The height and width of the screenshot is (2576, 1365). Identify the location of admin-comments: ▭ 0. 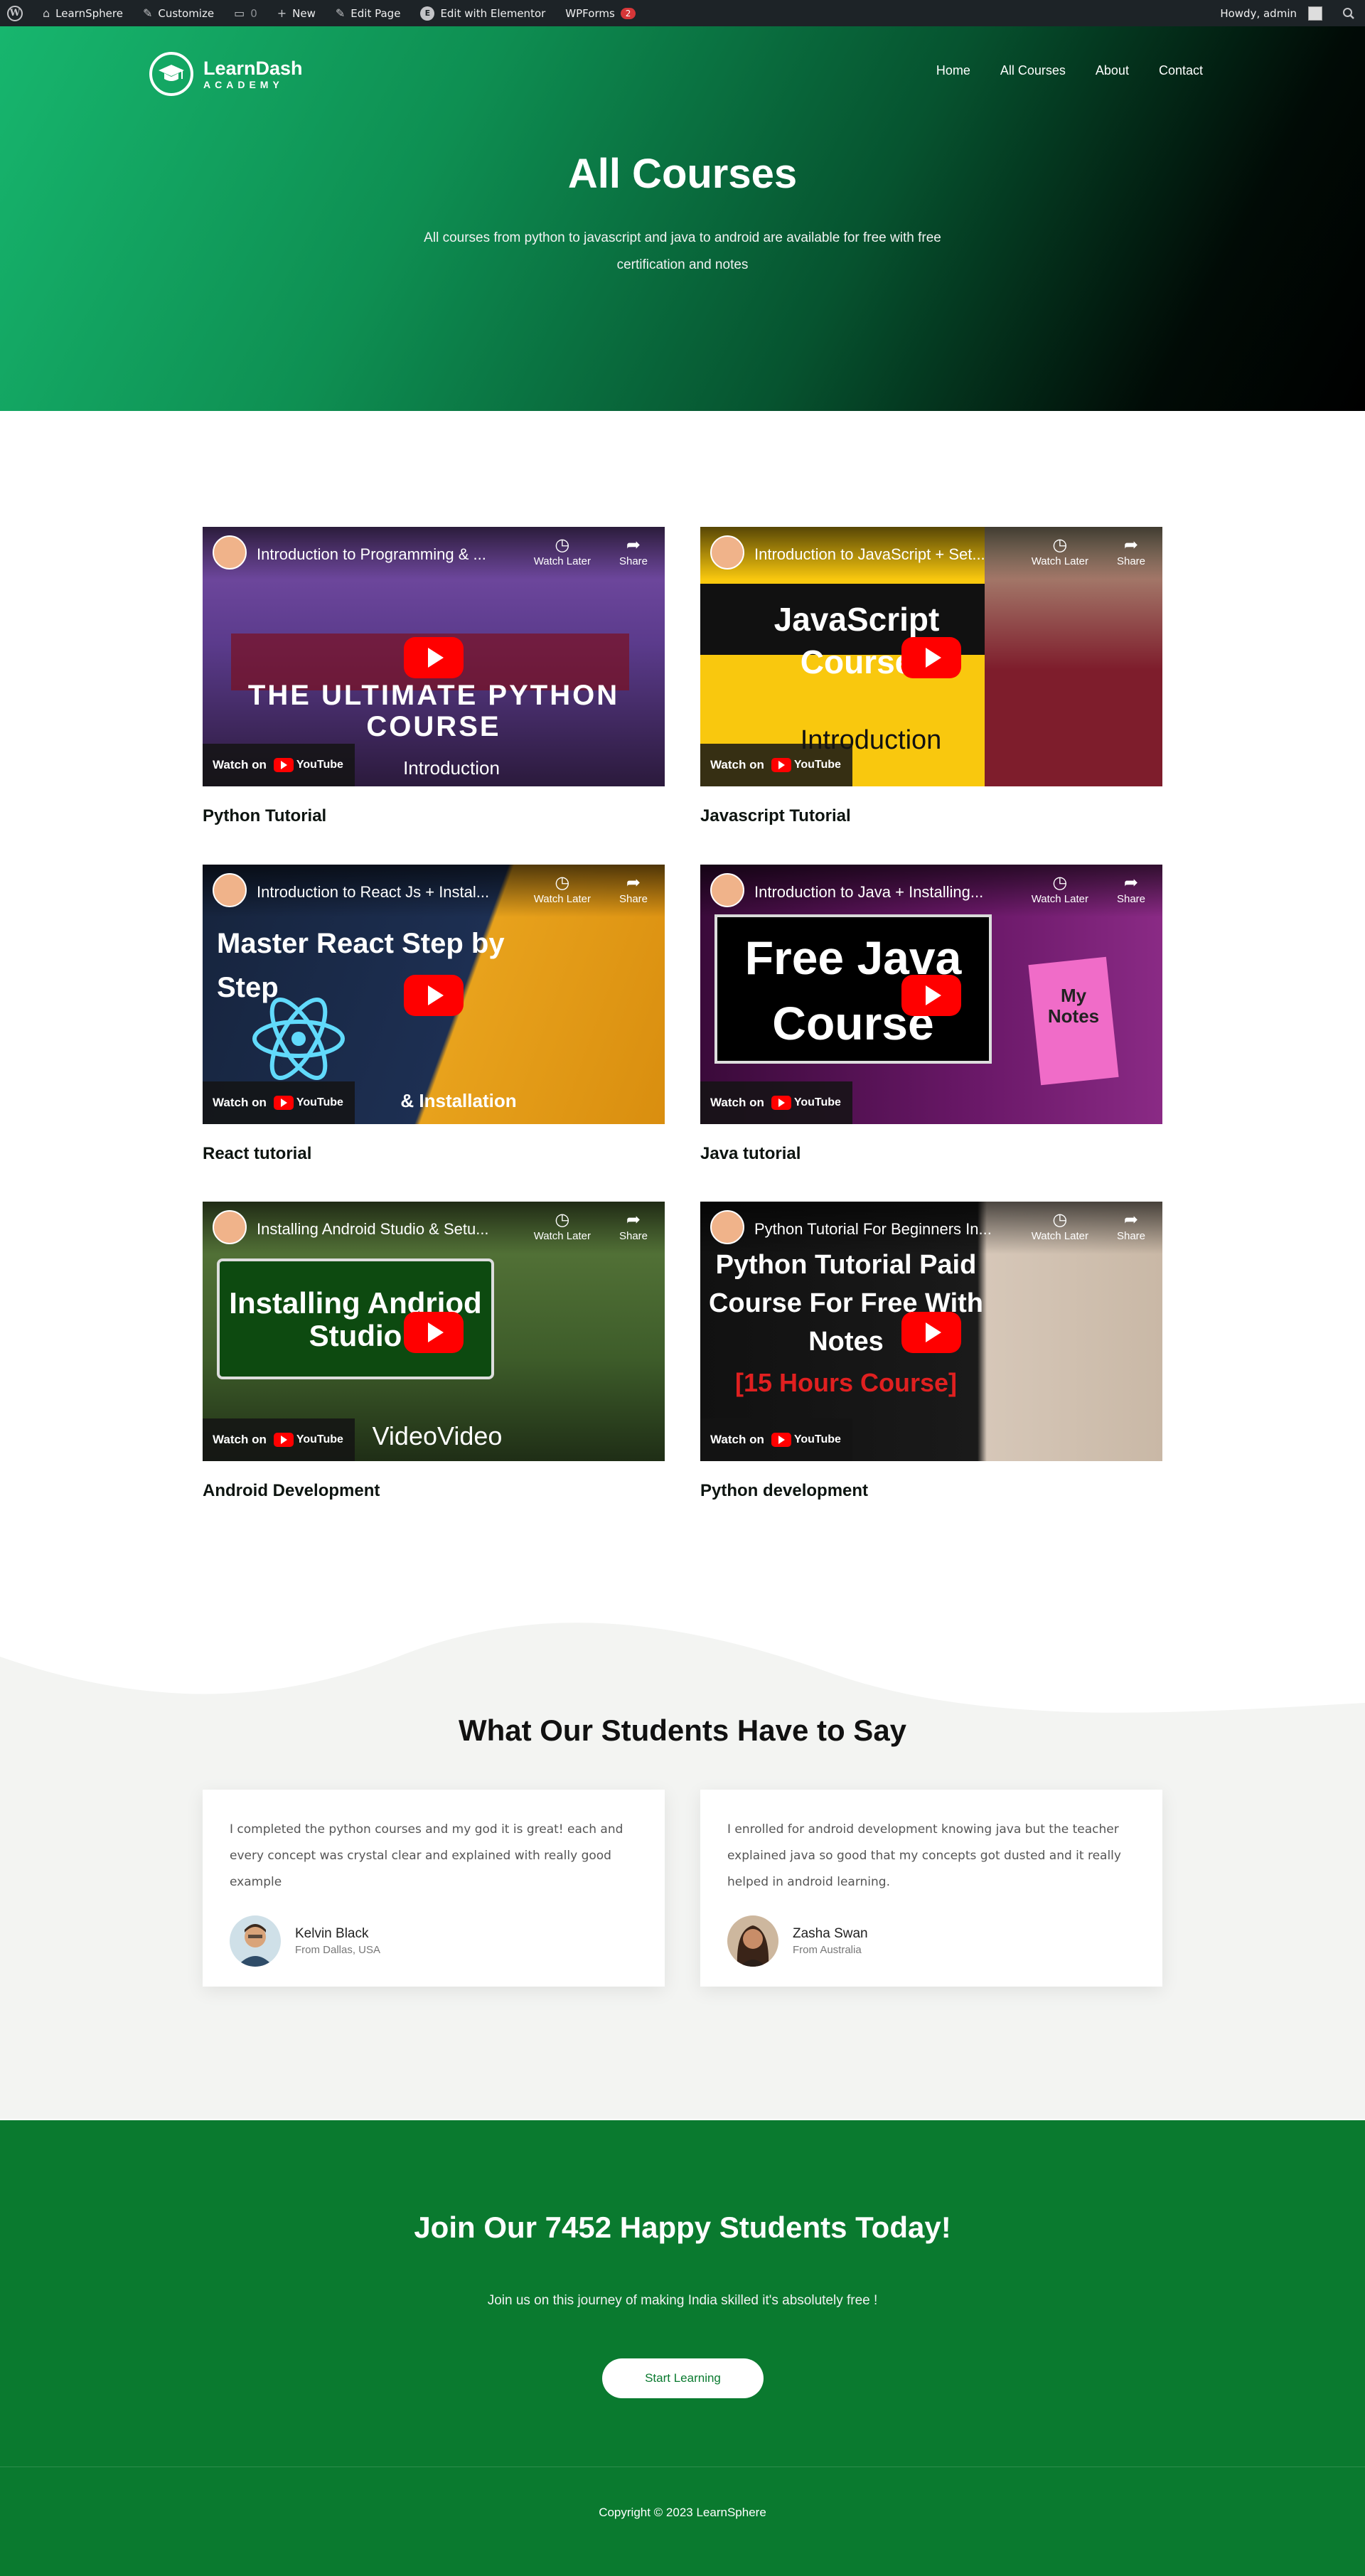
(246, 13).